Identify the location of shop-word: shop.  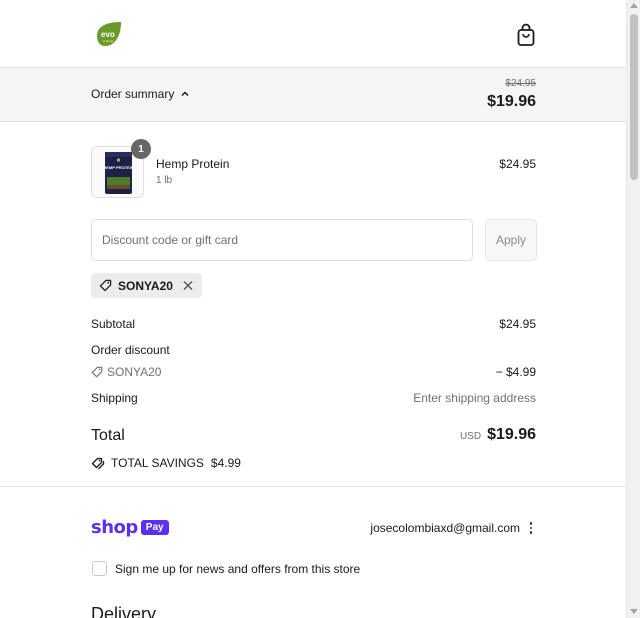
(114, 527).